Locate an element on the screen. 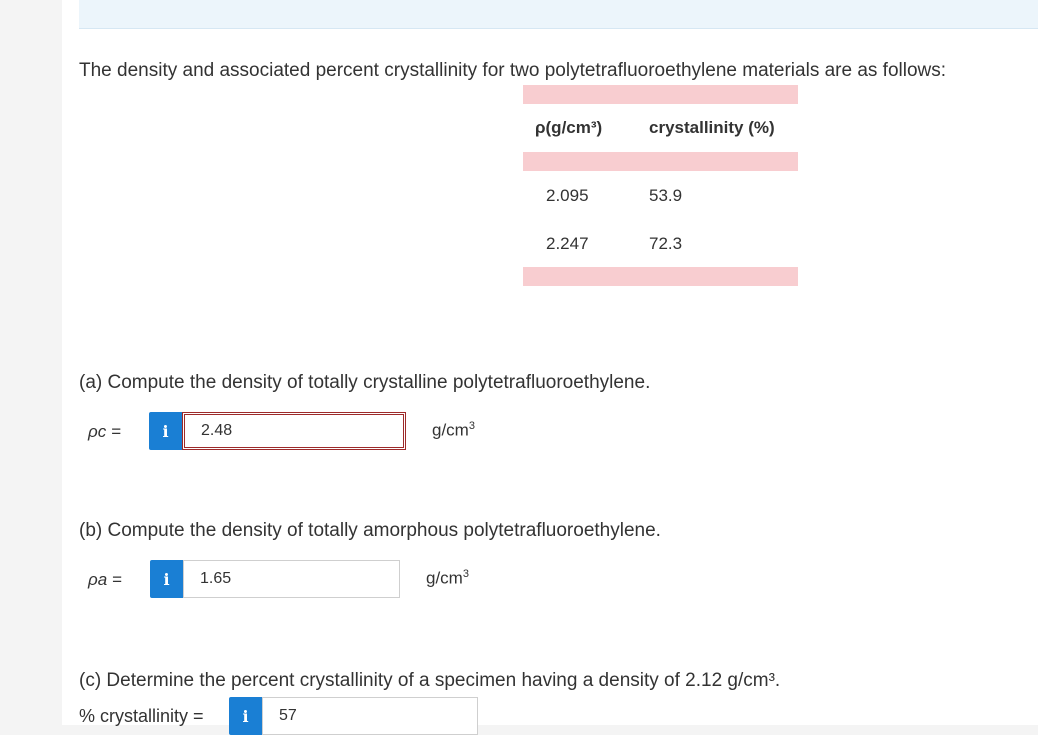 The width and height of the screenshot is (1038, 735). rho-c-input: 2.48 is located at coordinates (294, 431).